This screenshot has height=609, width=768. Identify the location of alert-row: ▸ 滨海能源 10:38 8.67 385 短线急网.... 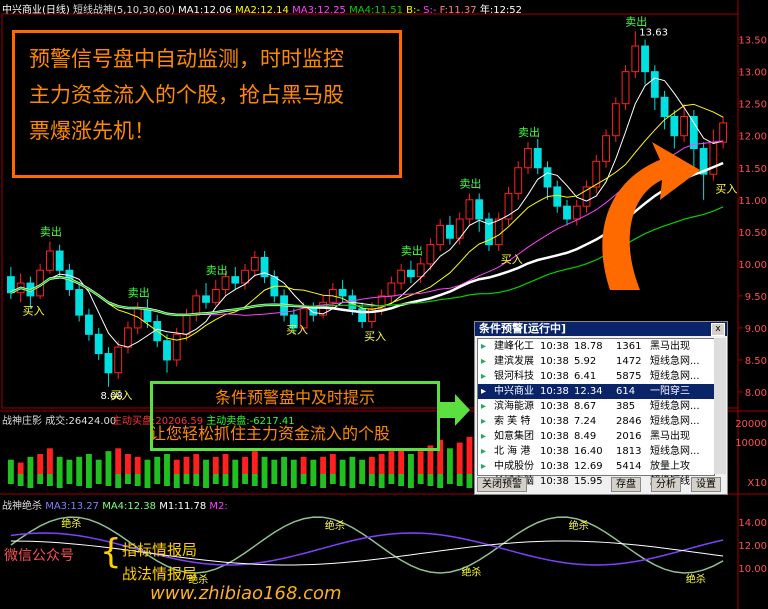
(596, 406).